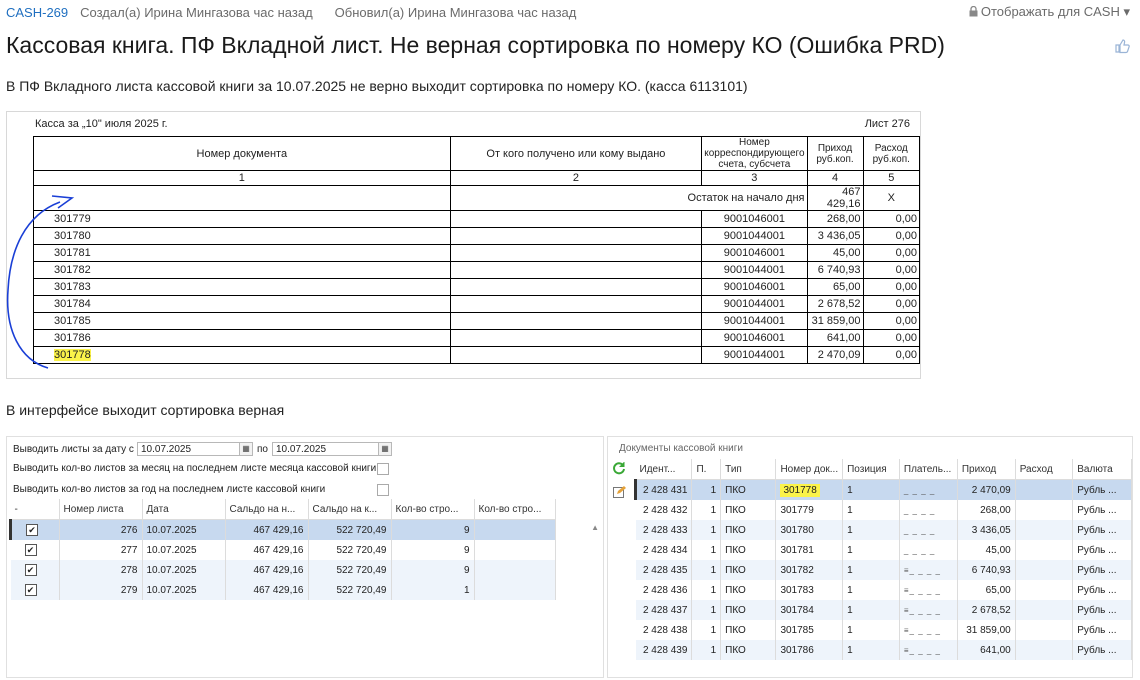  Describe the element at coordinates (195, 449) in the screenshot. I see `date-from-field: 10.07.2025 ▦` at that location.